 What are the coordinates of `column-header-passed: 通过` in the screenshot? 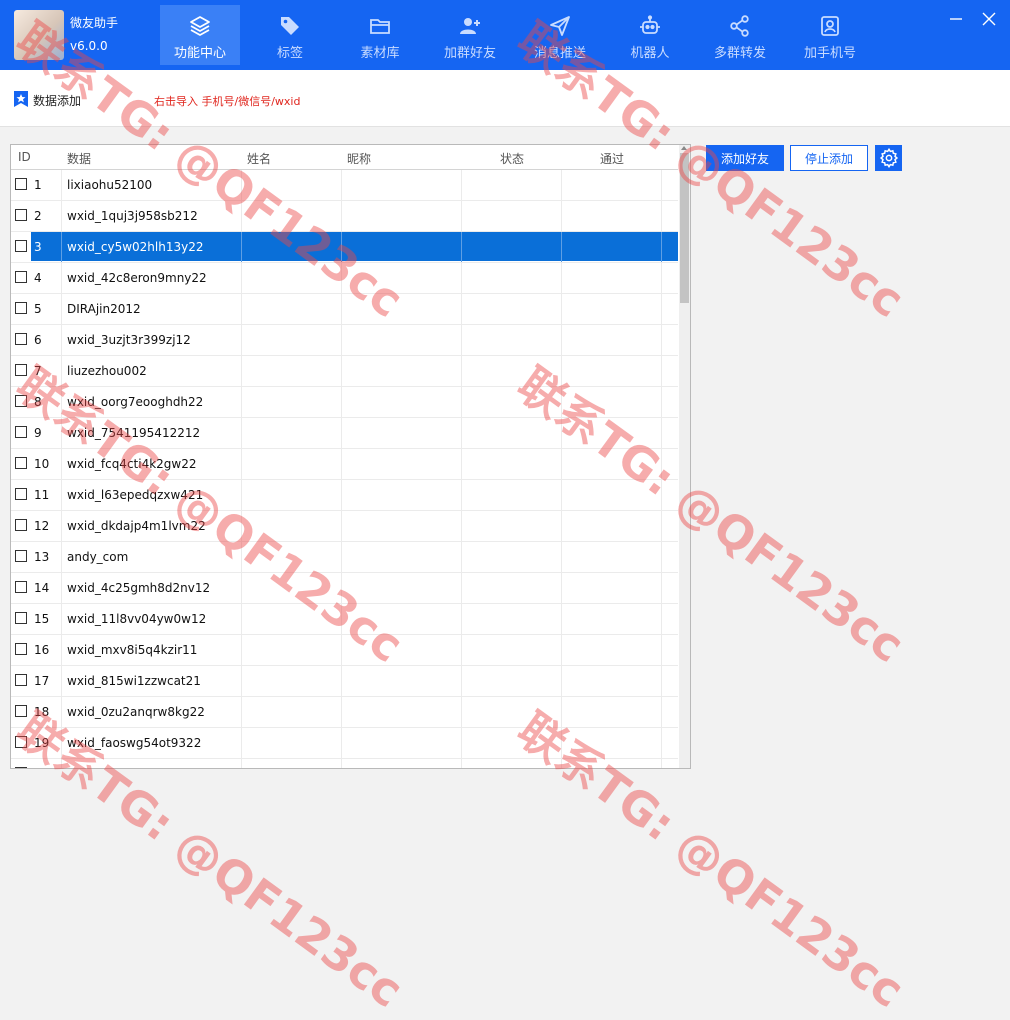 It's located at (612, 158).